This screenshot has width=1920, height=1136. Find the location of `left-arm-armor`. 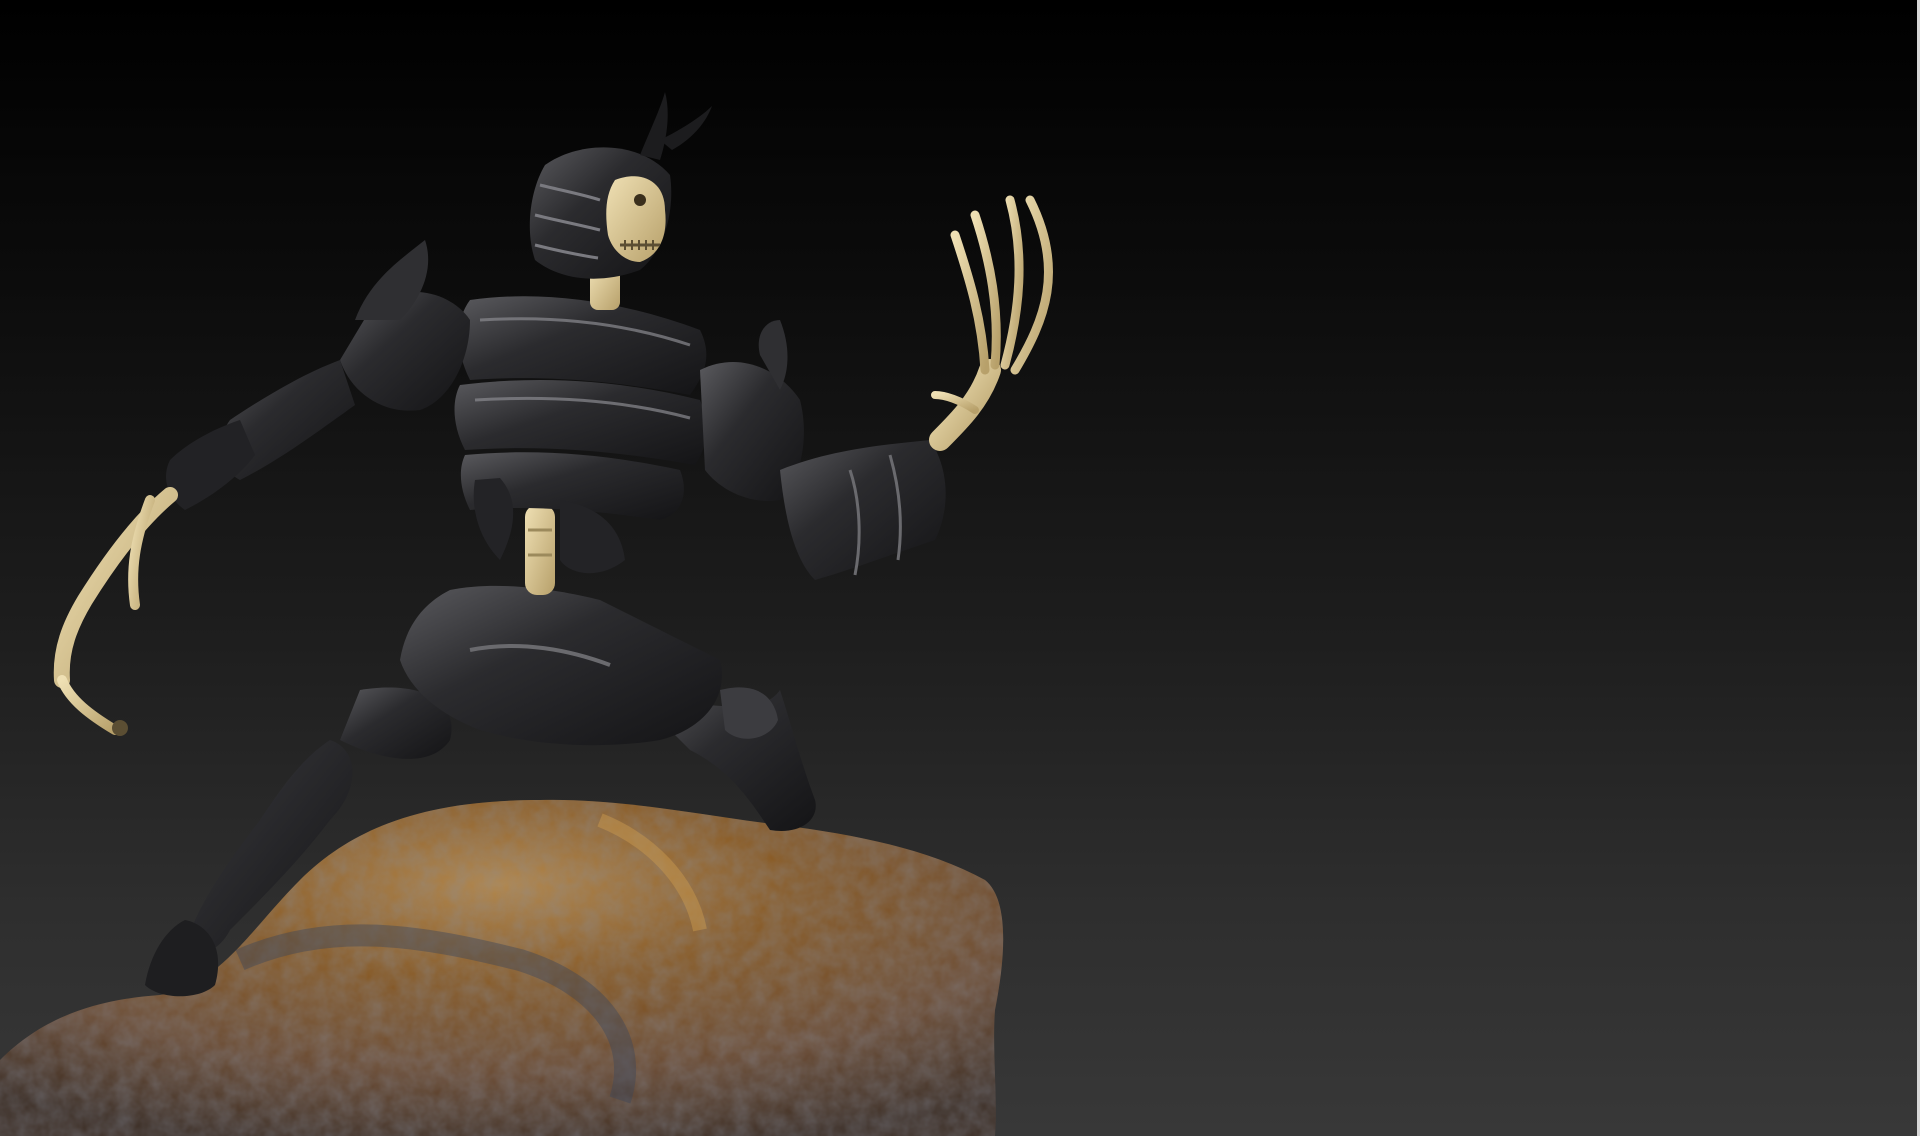

left-arm-armor is located at coordinates (317, 375).